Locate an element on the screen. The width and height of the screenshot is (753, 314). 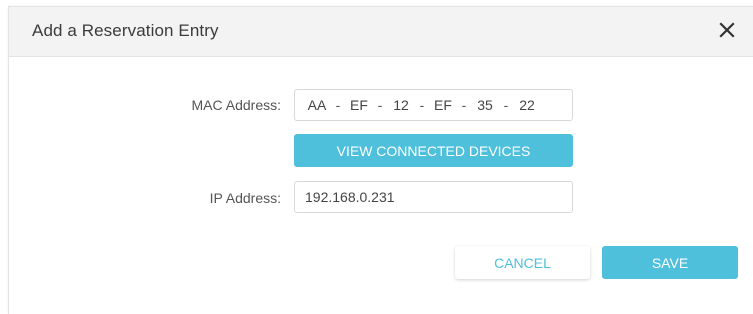
ip-address-input is located at coordinates (433, 197).